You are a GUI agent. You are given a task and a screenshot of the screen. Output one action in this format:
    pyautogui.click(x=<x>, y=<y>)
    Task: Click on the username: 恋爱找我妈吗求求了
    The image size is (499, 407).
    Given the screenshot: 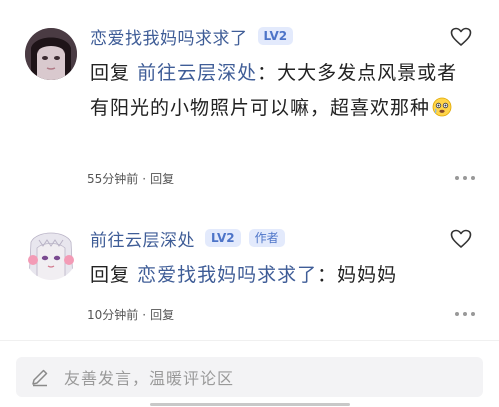 What is the action you would take?
    pyautogui.click(x=169, y=36)
    